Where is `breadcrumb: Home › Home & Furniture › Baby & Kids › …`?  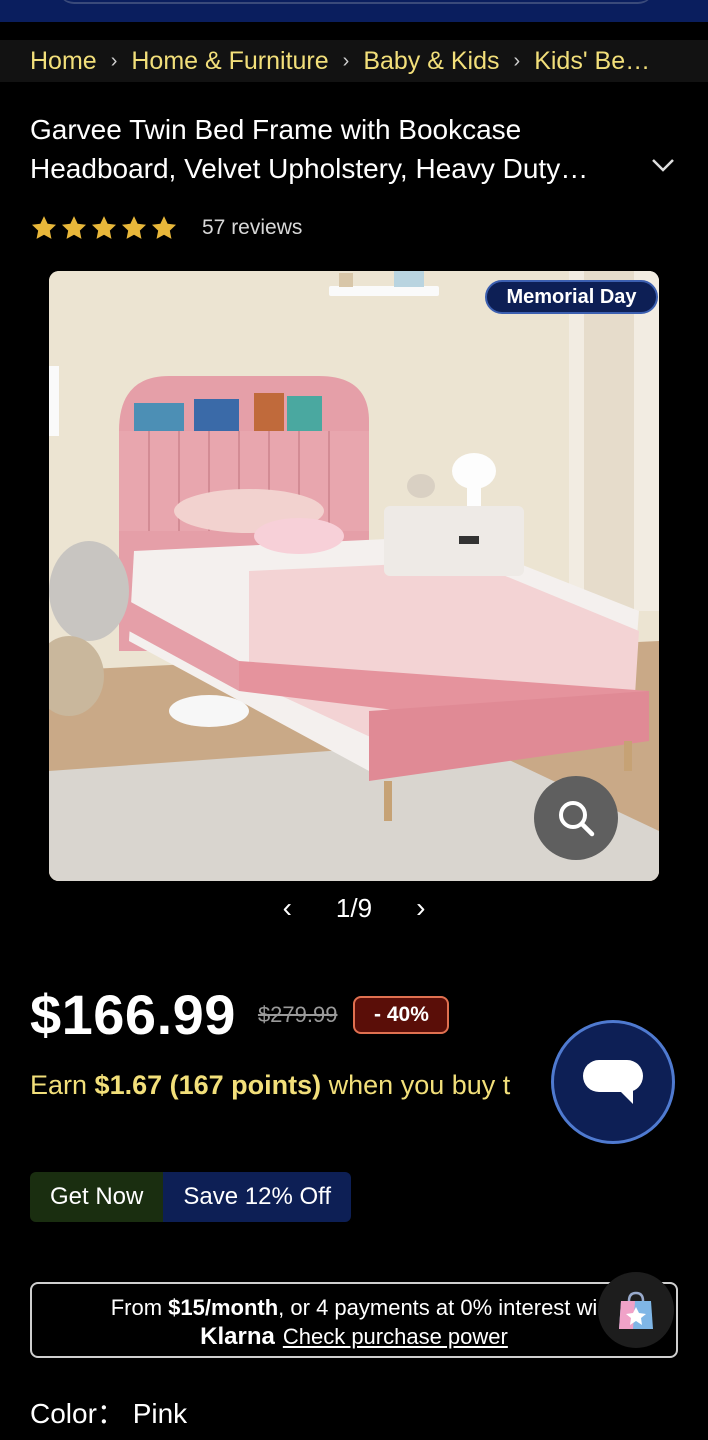 breadcrumb: Home › Home & Furniture › Baby & Kids › … is located at coordinates (354, 61).